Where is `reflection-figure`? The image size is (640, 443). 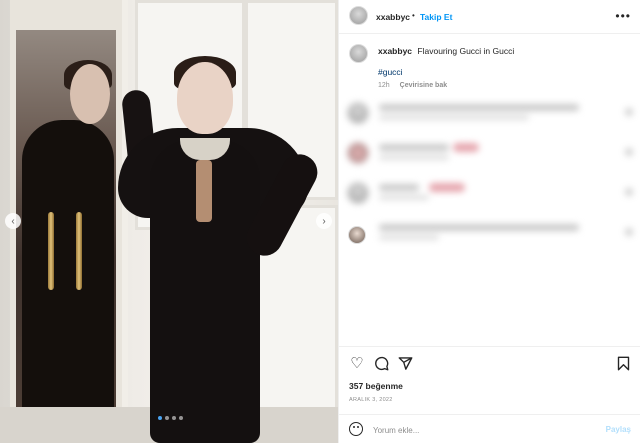
reflection-figure is located at coordinates (68, 281).